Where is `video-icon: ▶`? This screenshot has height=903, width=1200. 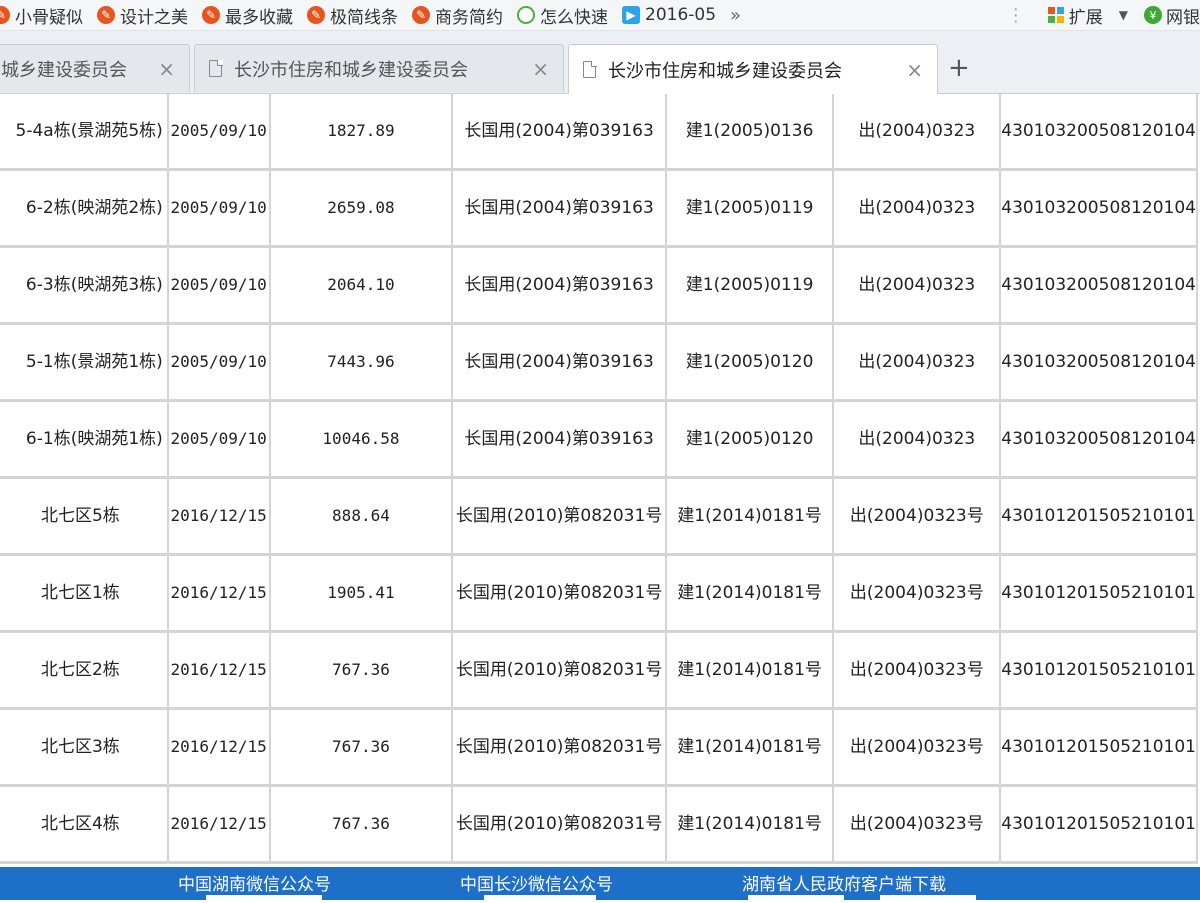 video-icon: ▶ is located at coordinates (631, 15).